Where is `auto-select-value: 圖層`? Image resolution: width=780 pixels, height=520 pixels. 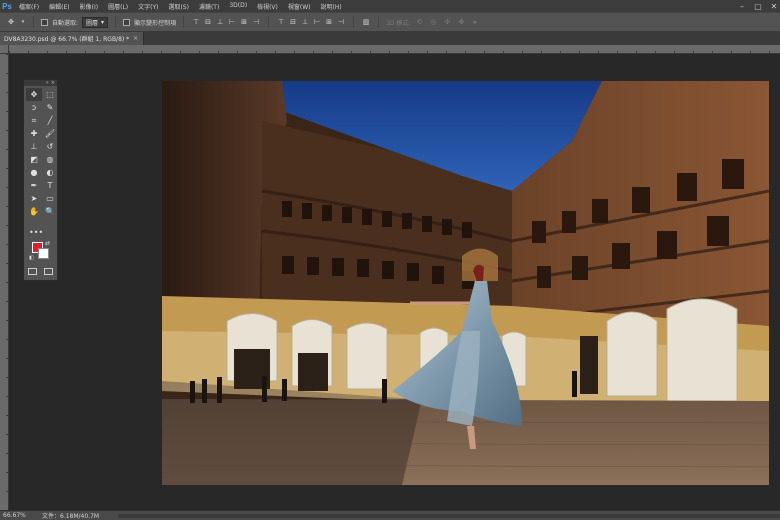 auto-select-value: 圖層 is located at coordinates (92, 23).